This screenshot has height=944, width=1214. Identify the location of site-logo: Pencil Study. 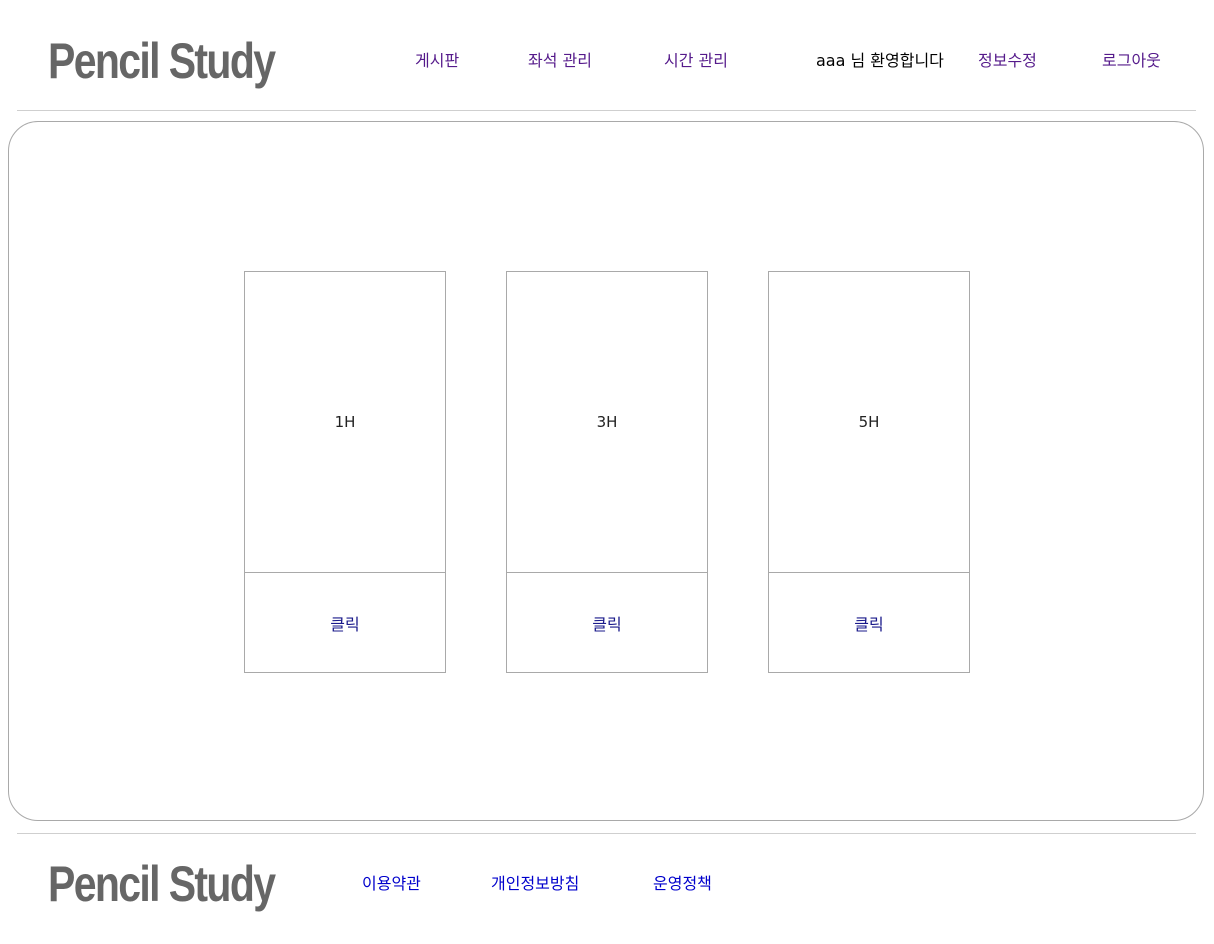
(162, 61).